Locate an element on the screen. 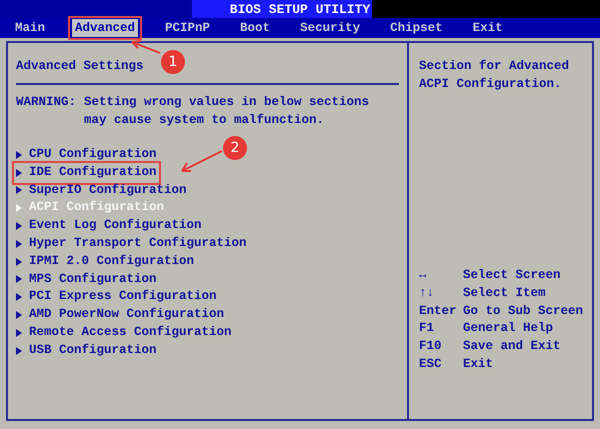 The height and width of the screenshot is (429, 600). help-text: ACPI Configuration. is located at coordinates (491, 84).